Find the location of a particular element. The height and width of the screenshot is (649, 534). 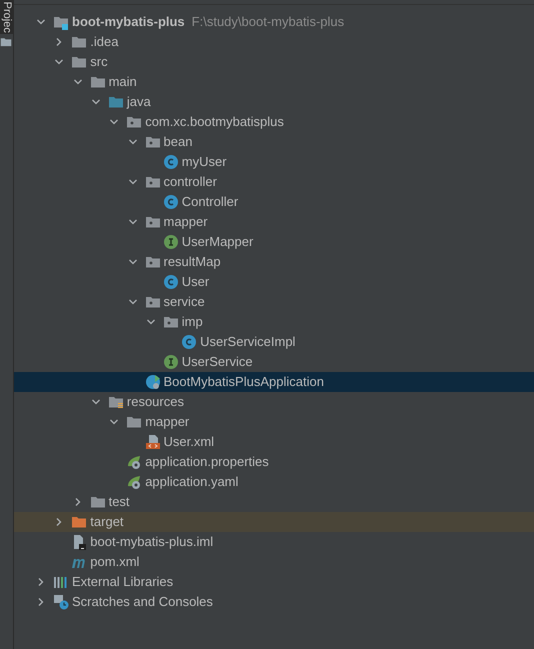

item-label: UserMapper is located at coordinates (218, 242).